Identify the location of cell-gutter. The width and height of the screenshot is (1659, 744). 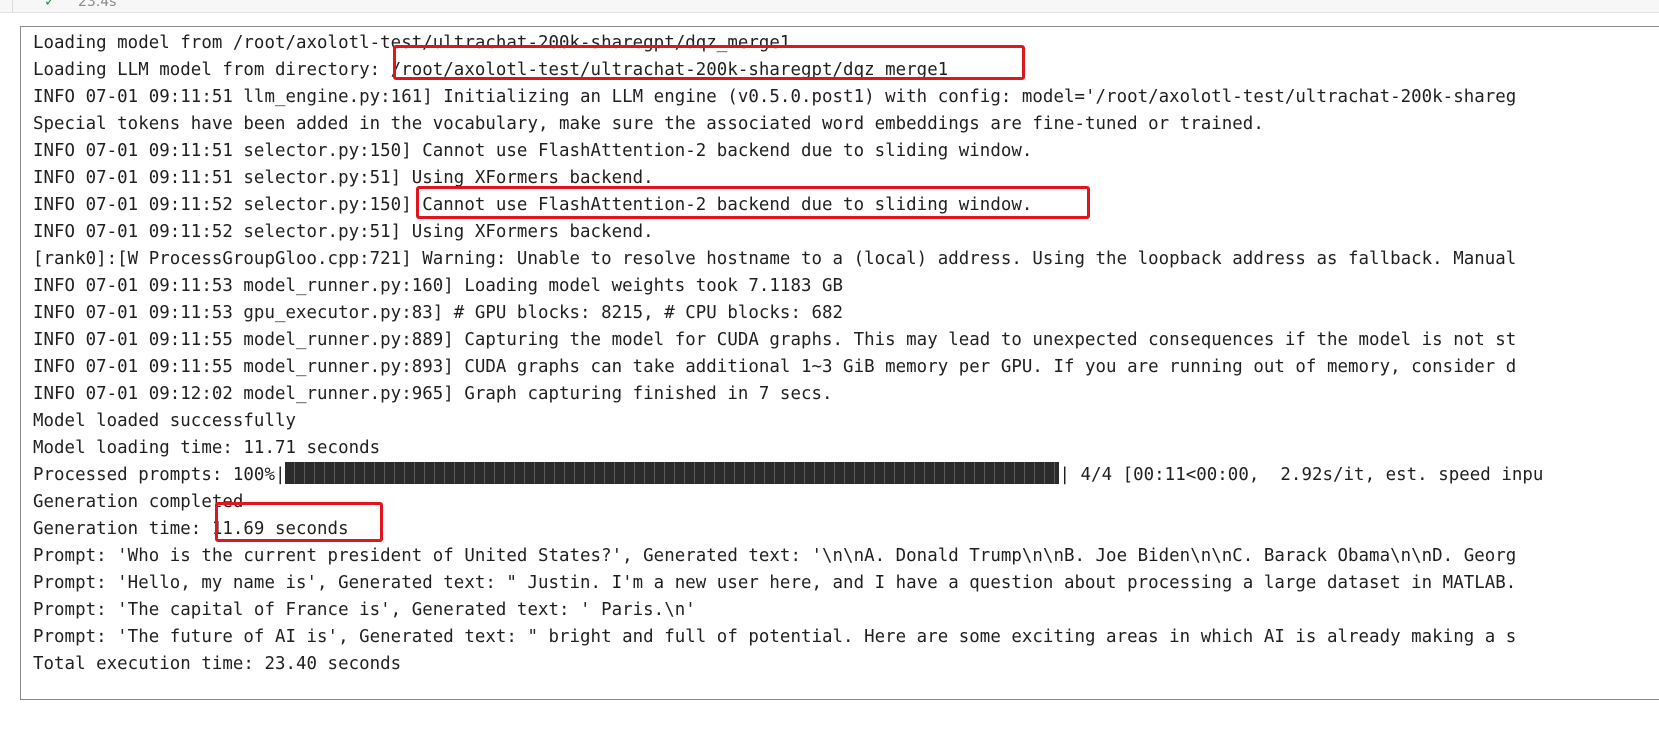
(6, 6).